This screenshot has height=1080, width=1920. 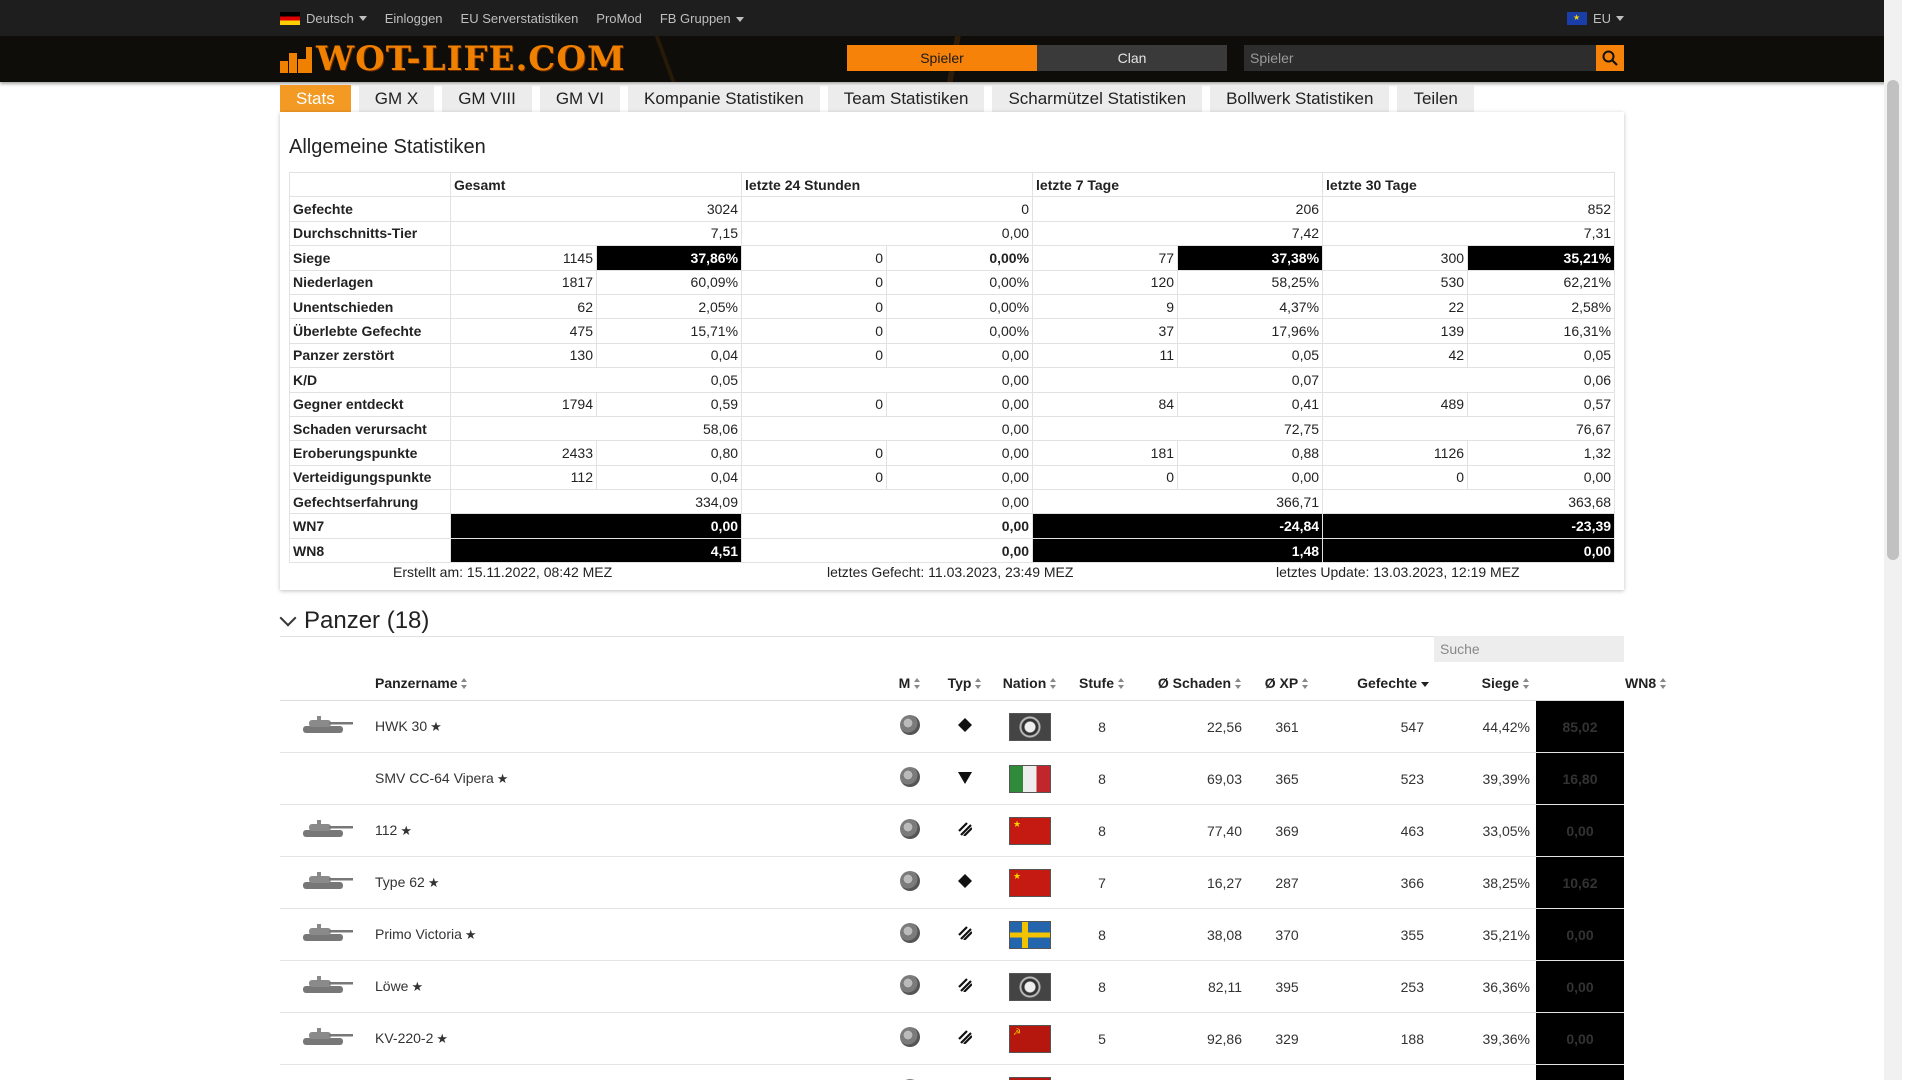 I want to click on tab-teilen: Teilen, so click(x=1435, y=98).